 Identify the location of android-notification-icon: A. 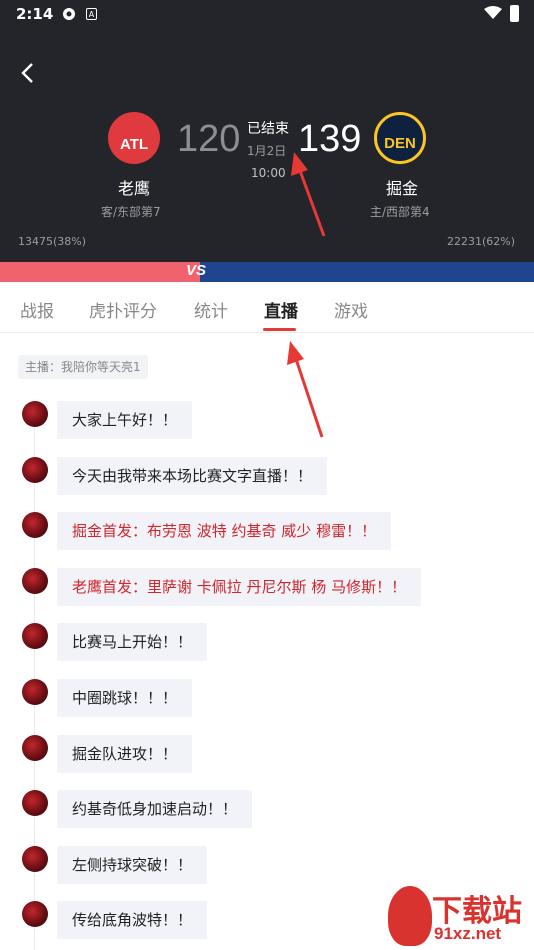
(91, 14).